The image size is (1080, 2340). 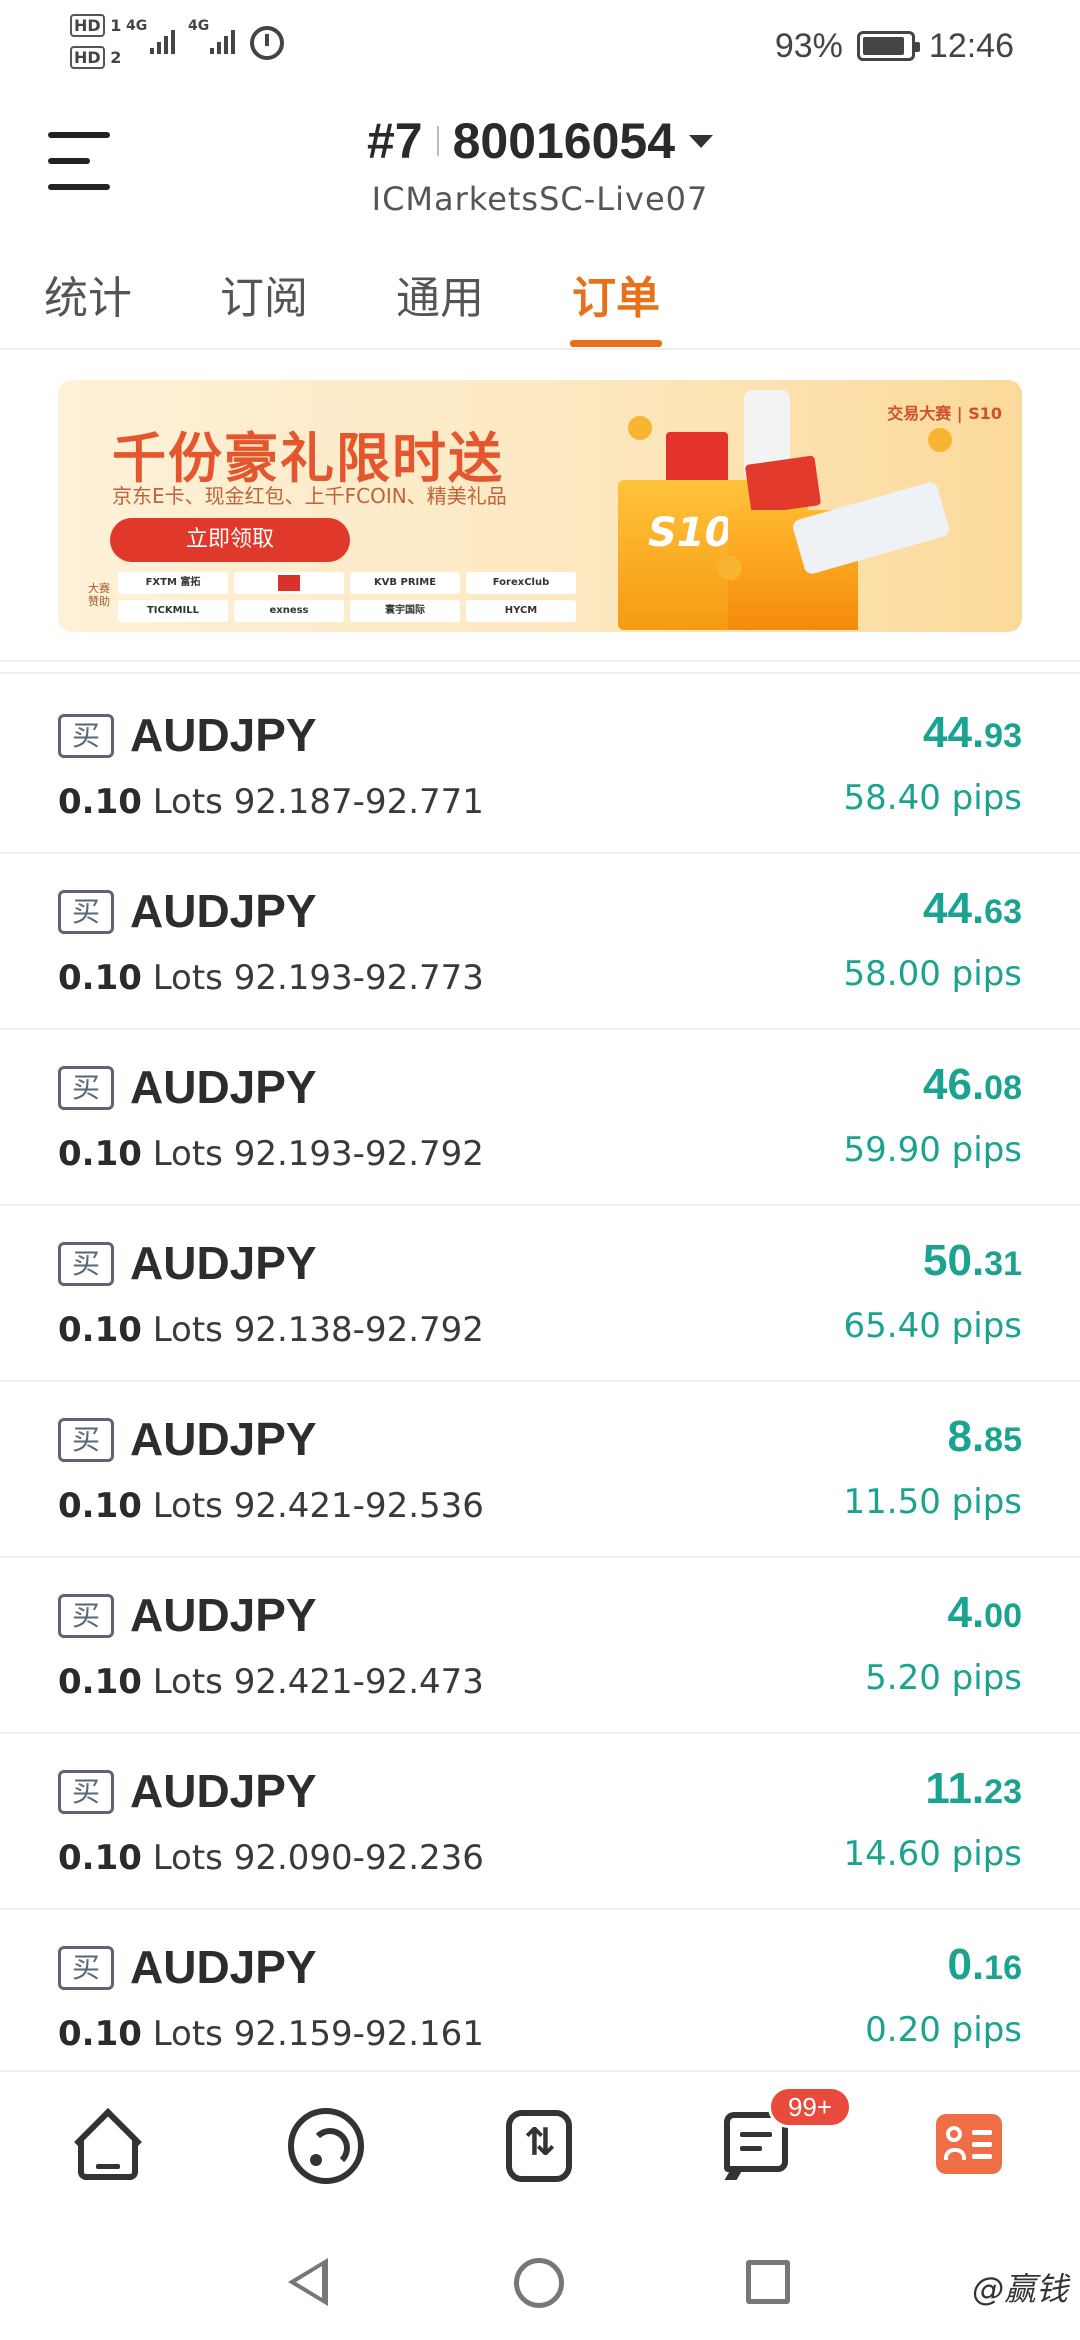 What do you see at coordinates (943, 1678) in the screenshot?
I see `order-pips: 5.20 pips` at bounding box center [943, 1678].